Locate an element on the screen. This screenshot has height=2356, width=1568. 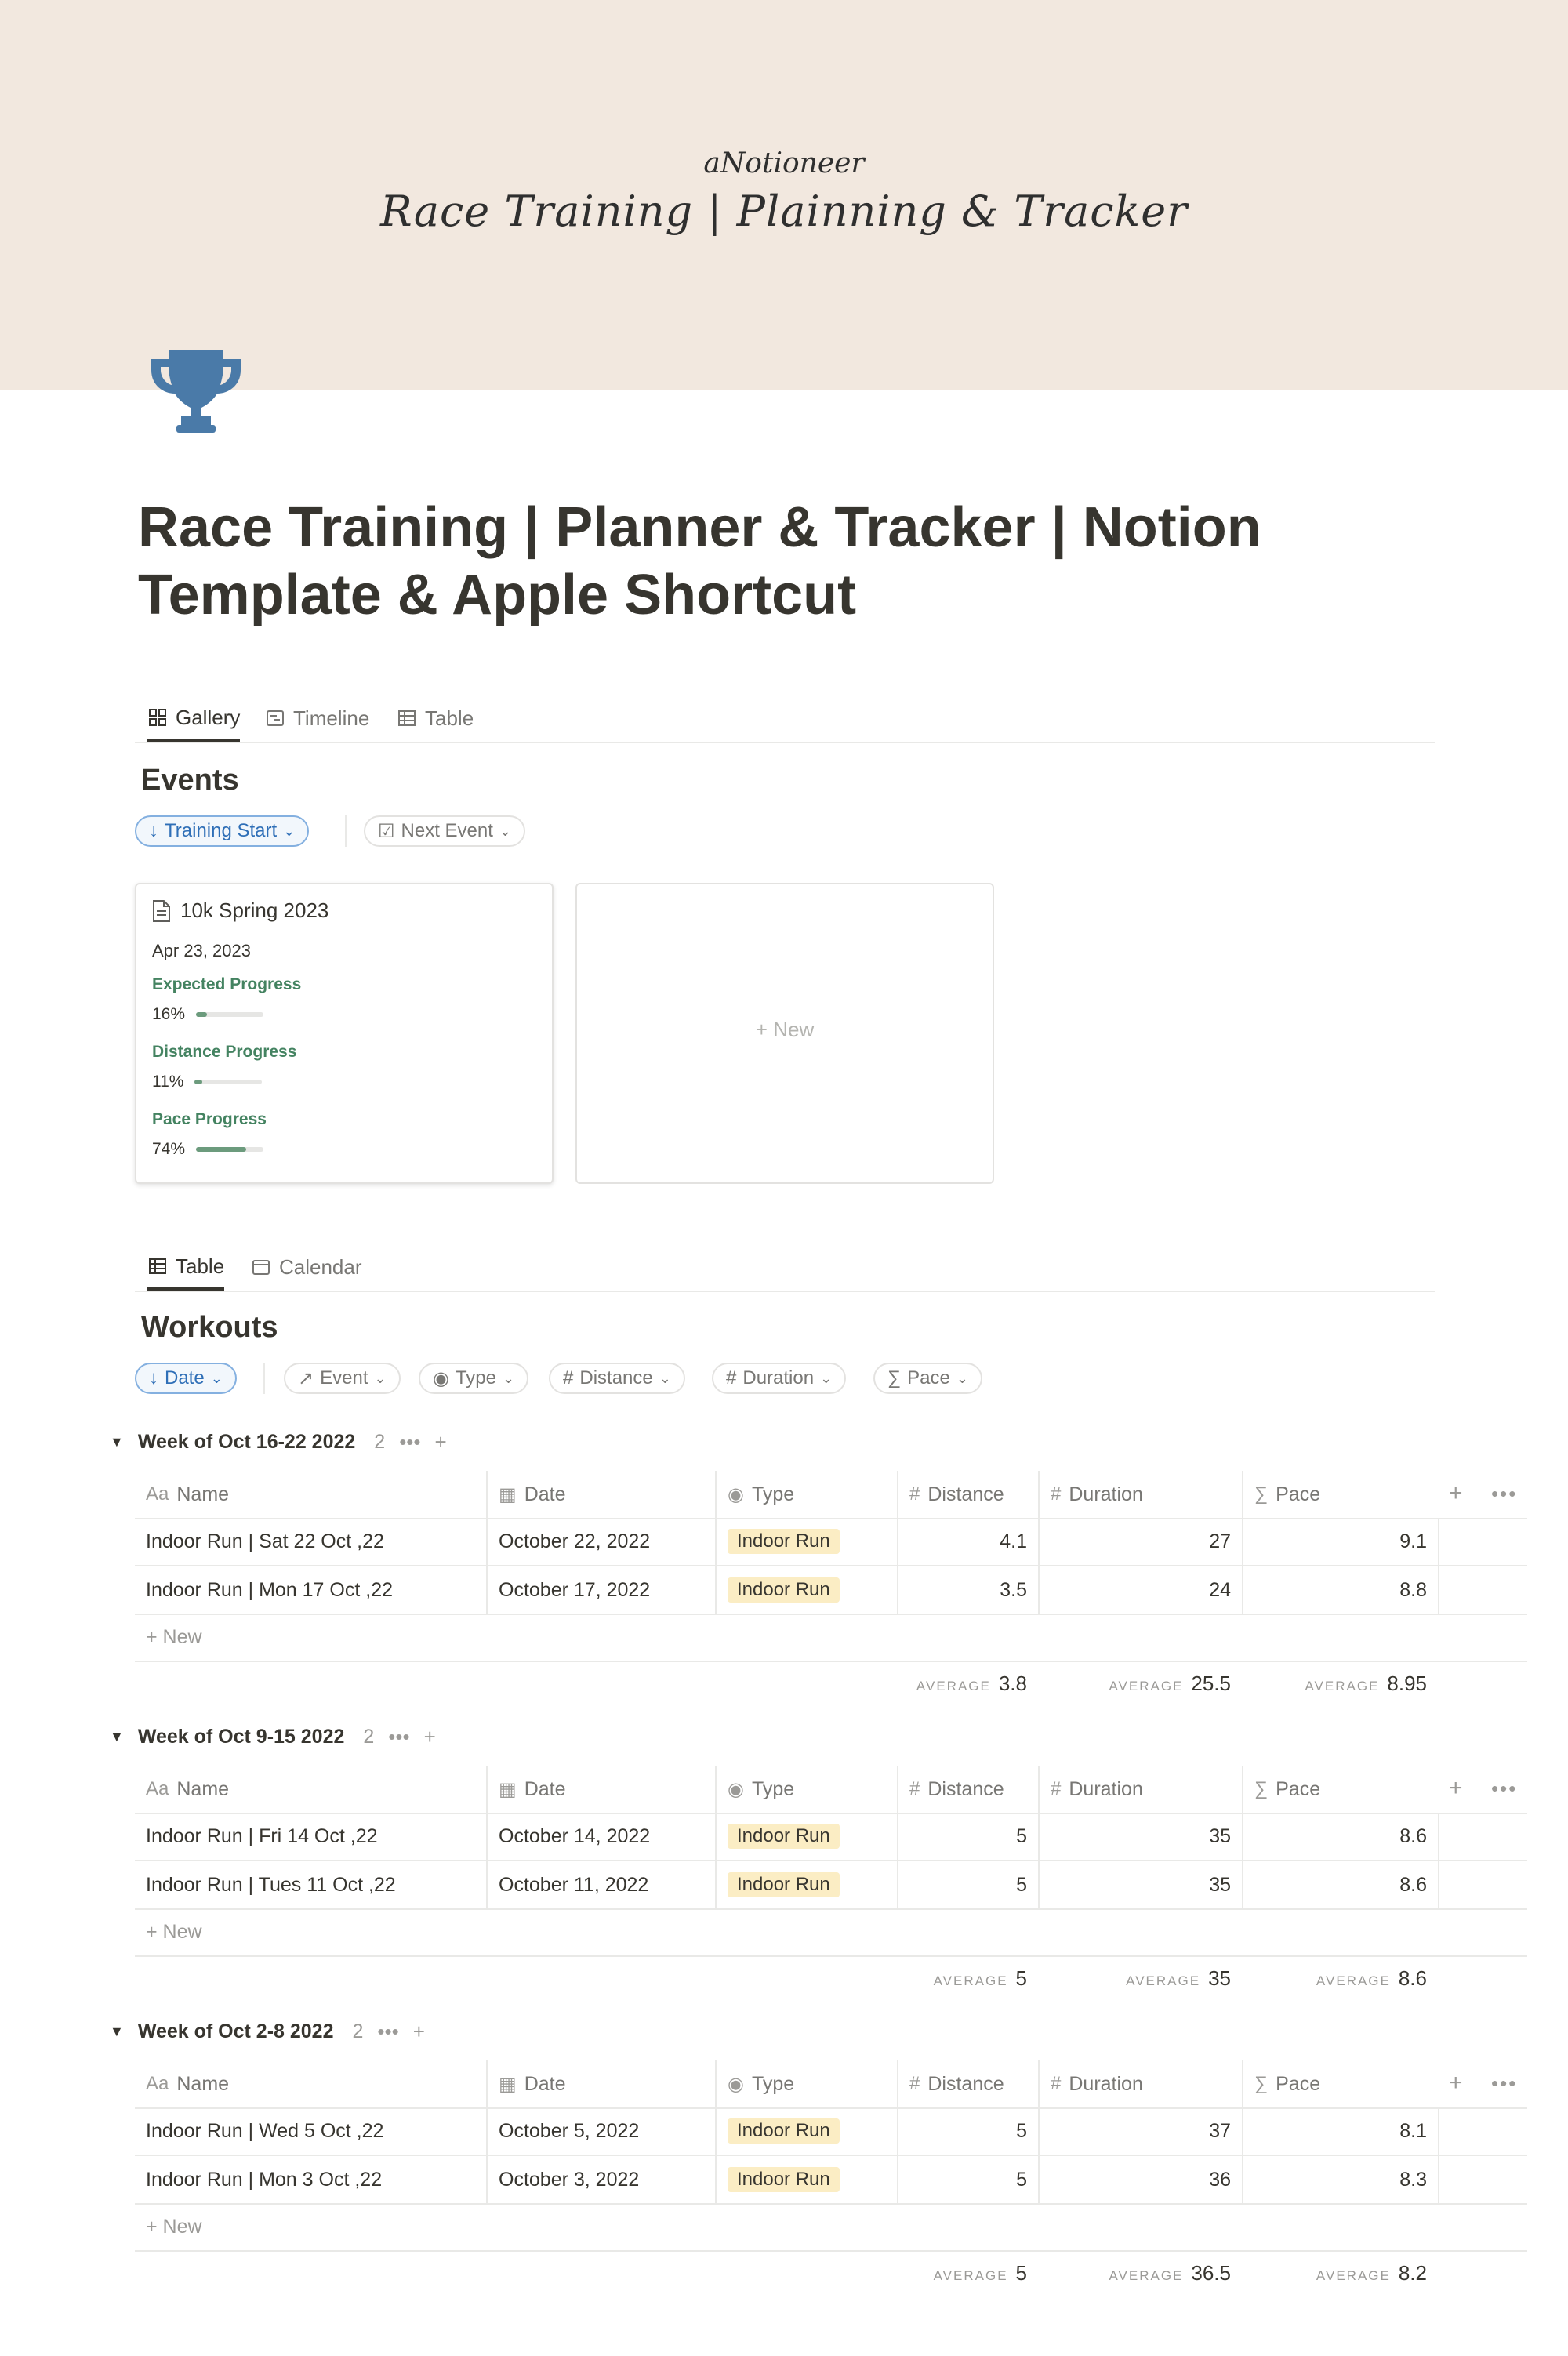
table-cell-duration: 27 is located at coordinates (1140, 1541).